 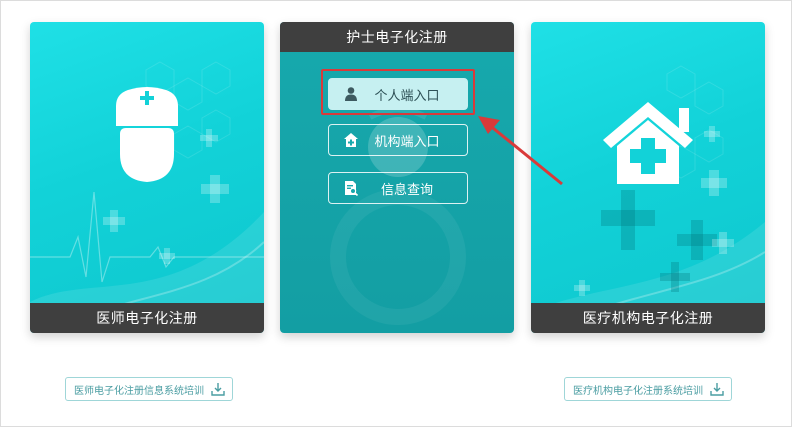 I want to click on button-label: 机构端入口, so click(x=407, y=142).